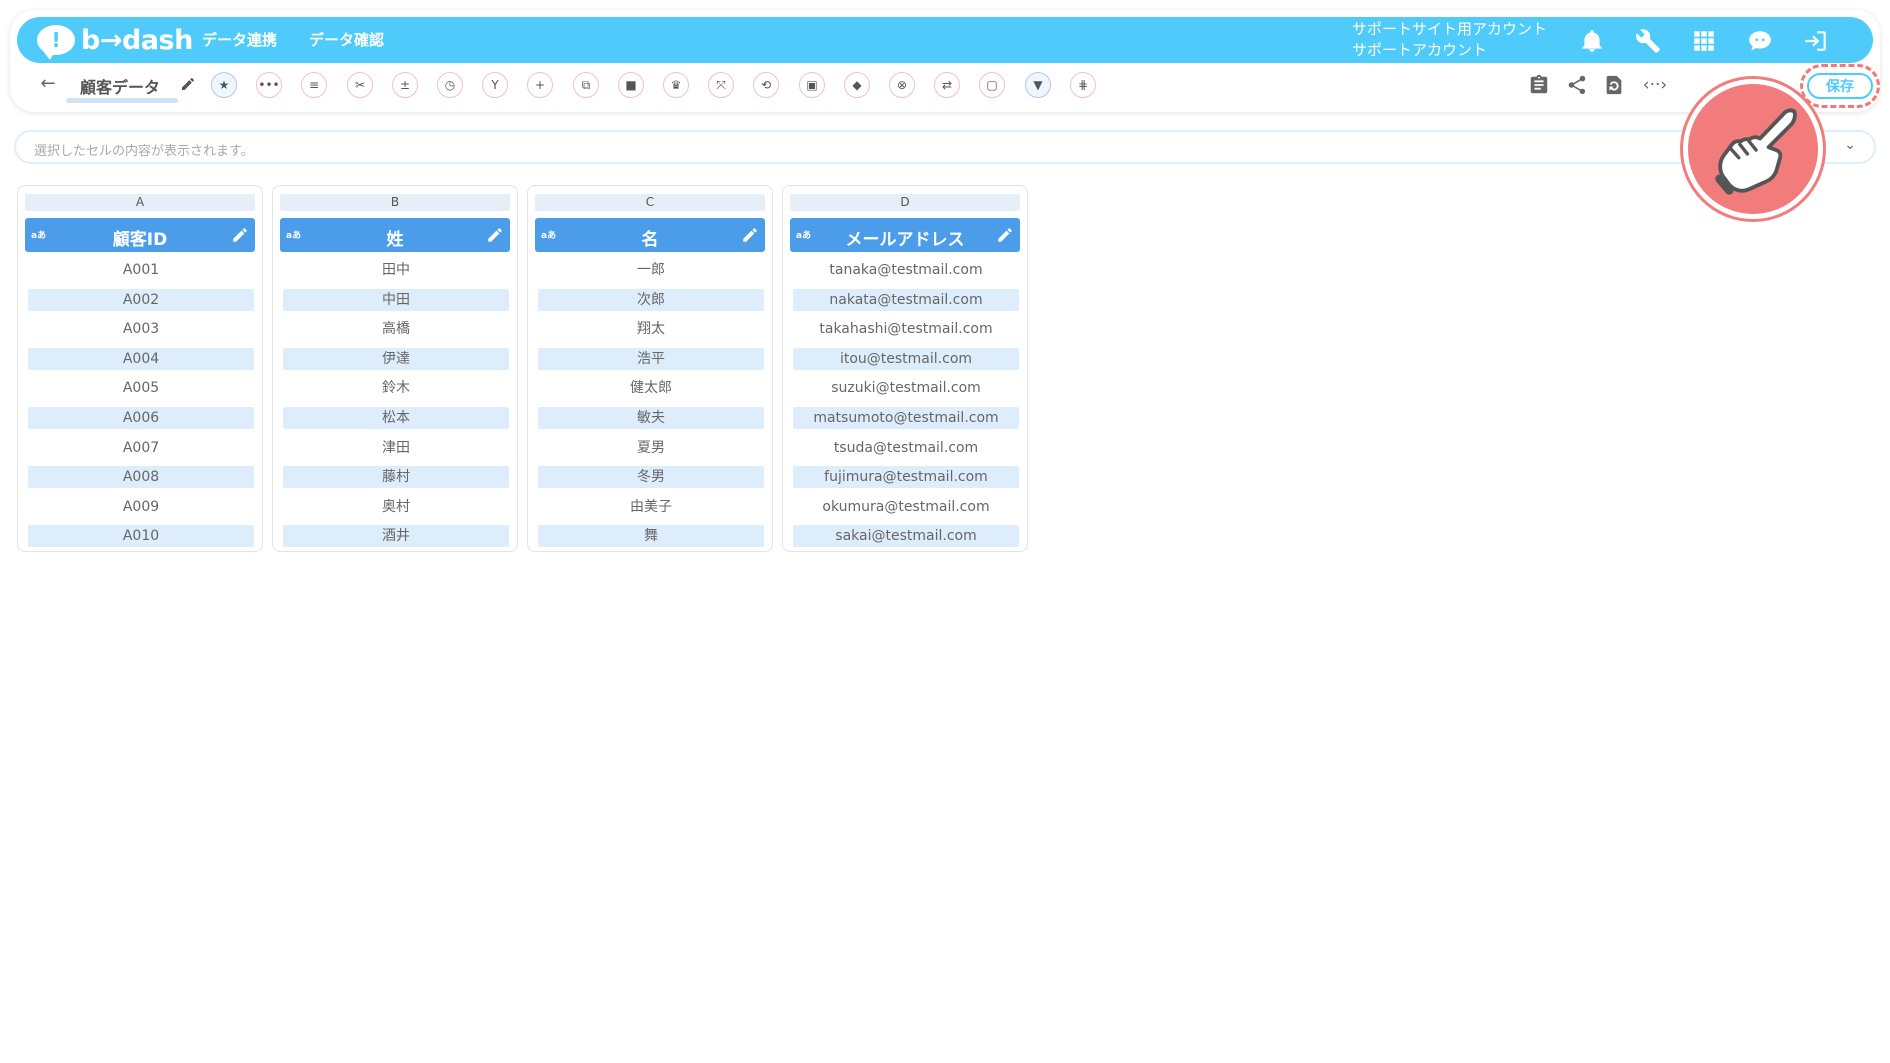 Image resolution: width=1890 pixels, height=1063 pixels. What do you see at coordinates (651, 270) in the screenshot?
I see `table-cell: 一郎` at bounding box center [651, 270].